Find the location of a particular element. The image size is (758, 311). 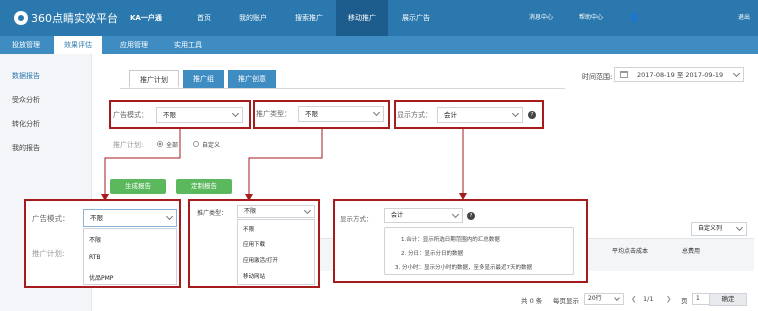

prev-page-icon: ❮ is located at coordinates (633, 299).